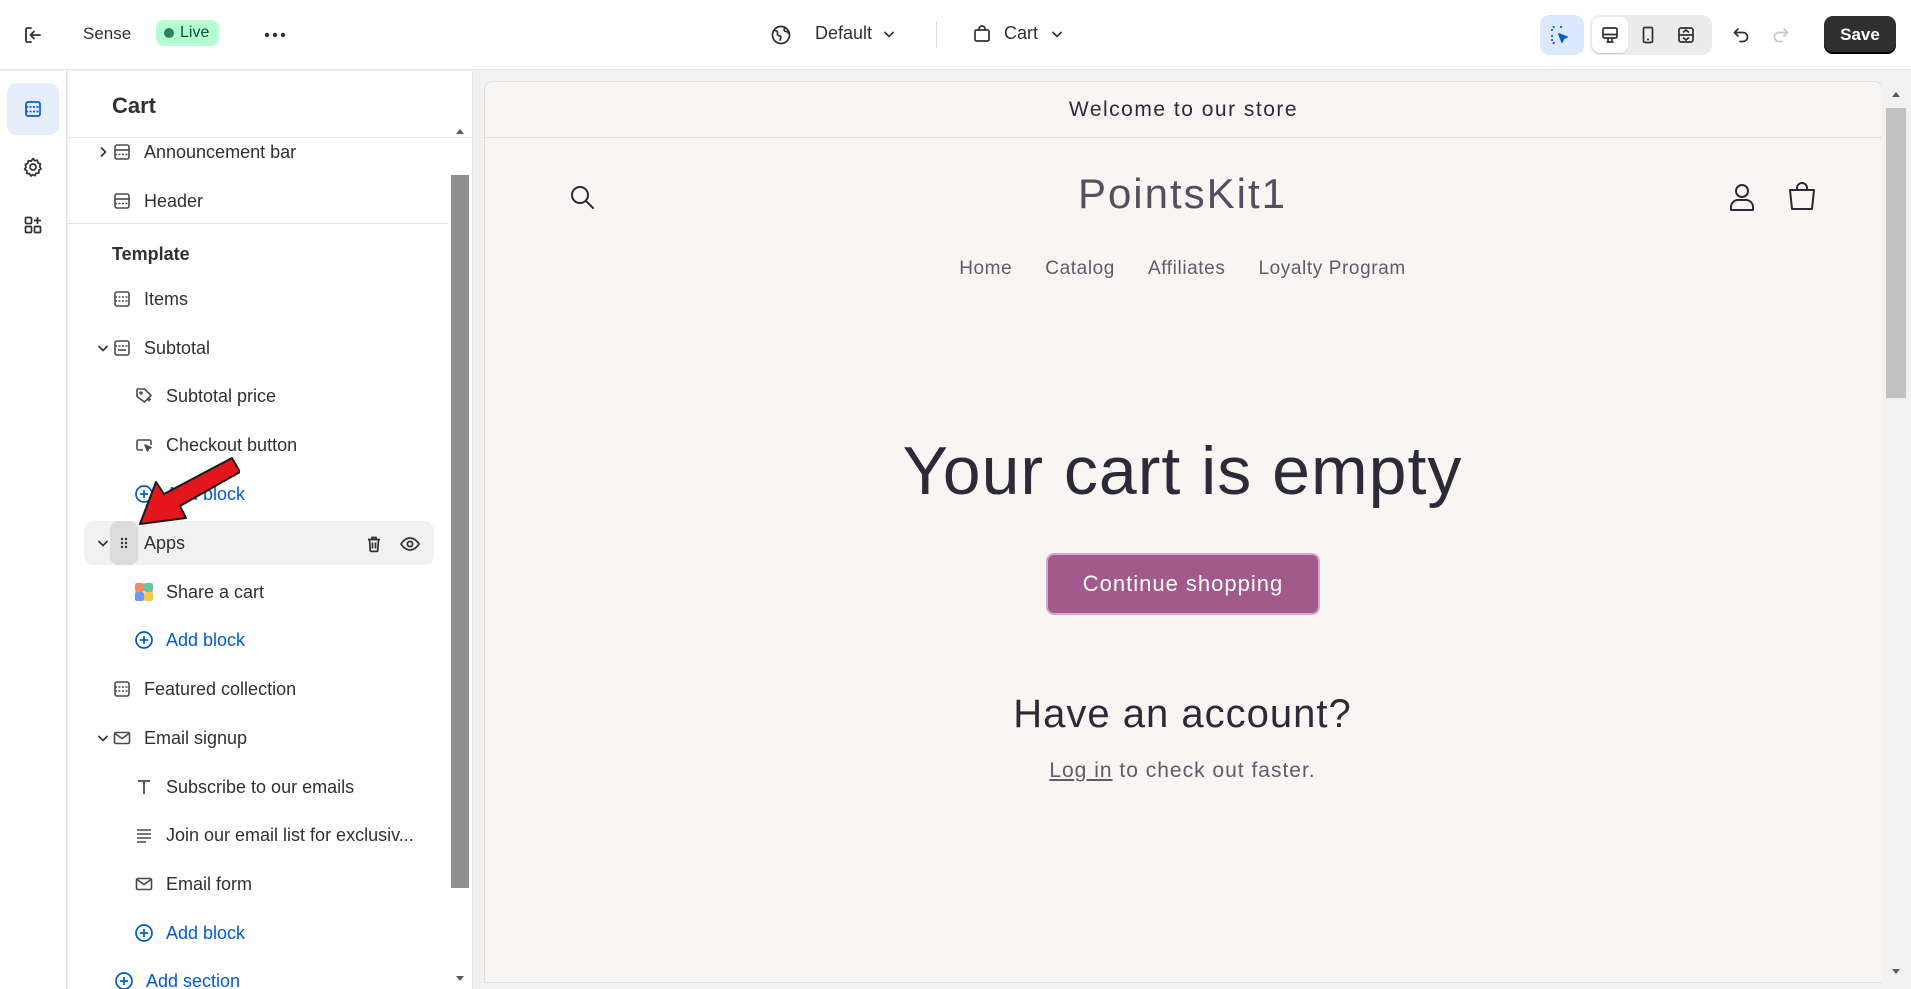  I want to click on text-paragraph-icon, so click(144, 835).